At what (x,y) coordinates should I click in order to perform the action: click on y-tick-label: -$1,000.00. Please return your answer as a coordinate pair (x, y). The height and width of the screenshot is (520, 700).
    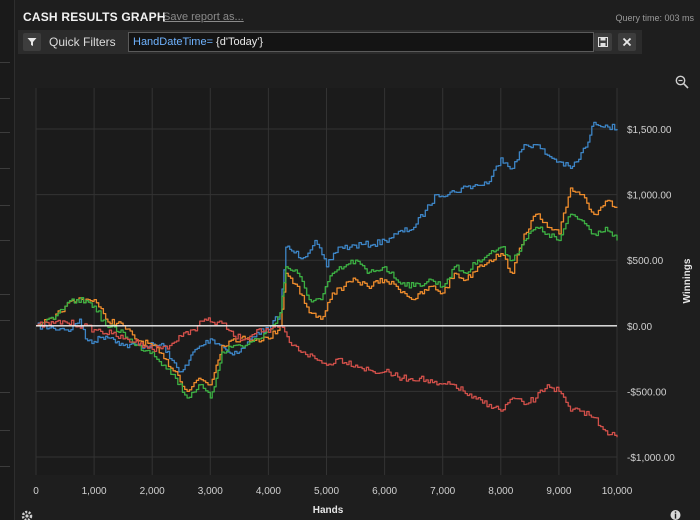
    Looking at the image, I should click on (651, 458).